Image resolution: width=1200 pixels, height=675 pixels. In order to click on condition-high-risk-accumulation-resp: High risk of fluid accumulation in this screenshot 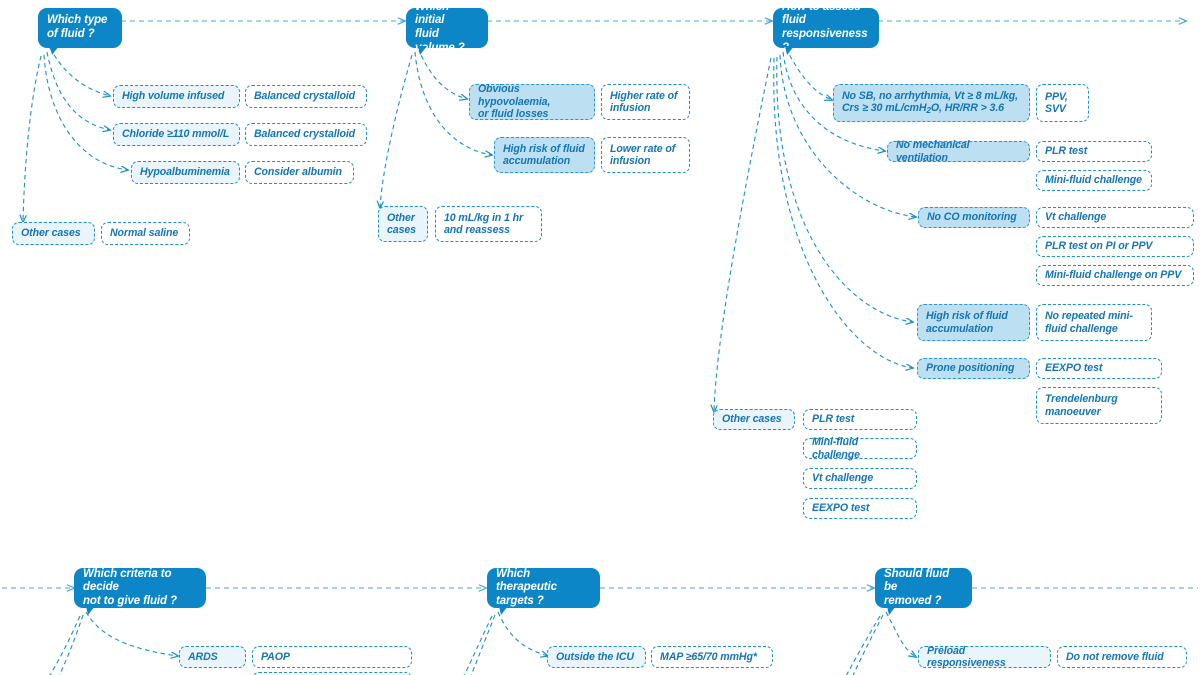, I will do `click(973, 322)`.